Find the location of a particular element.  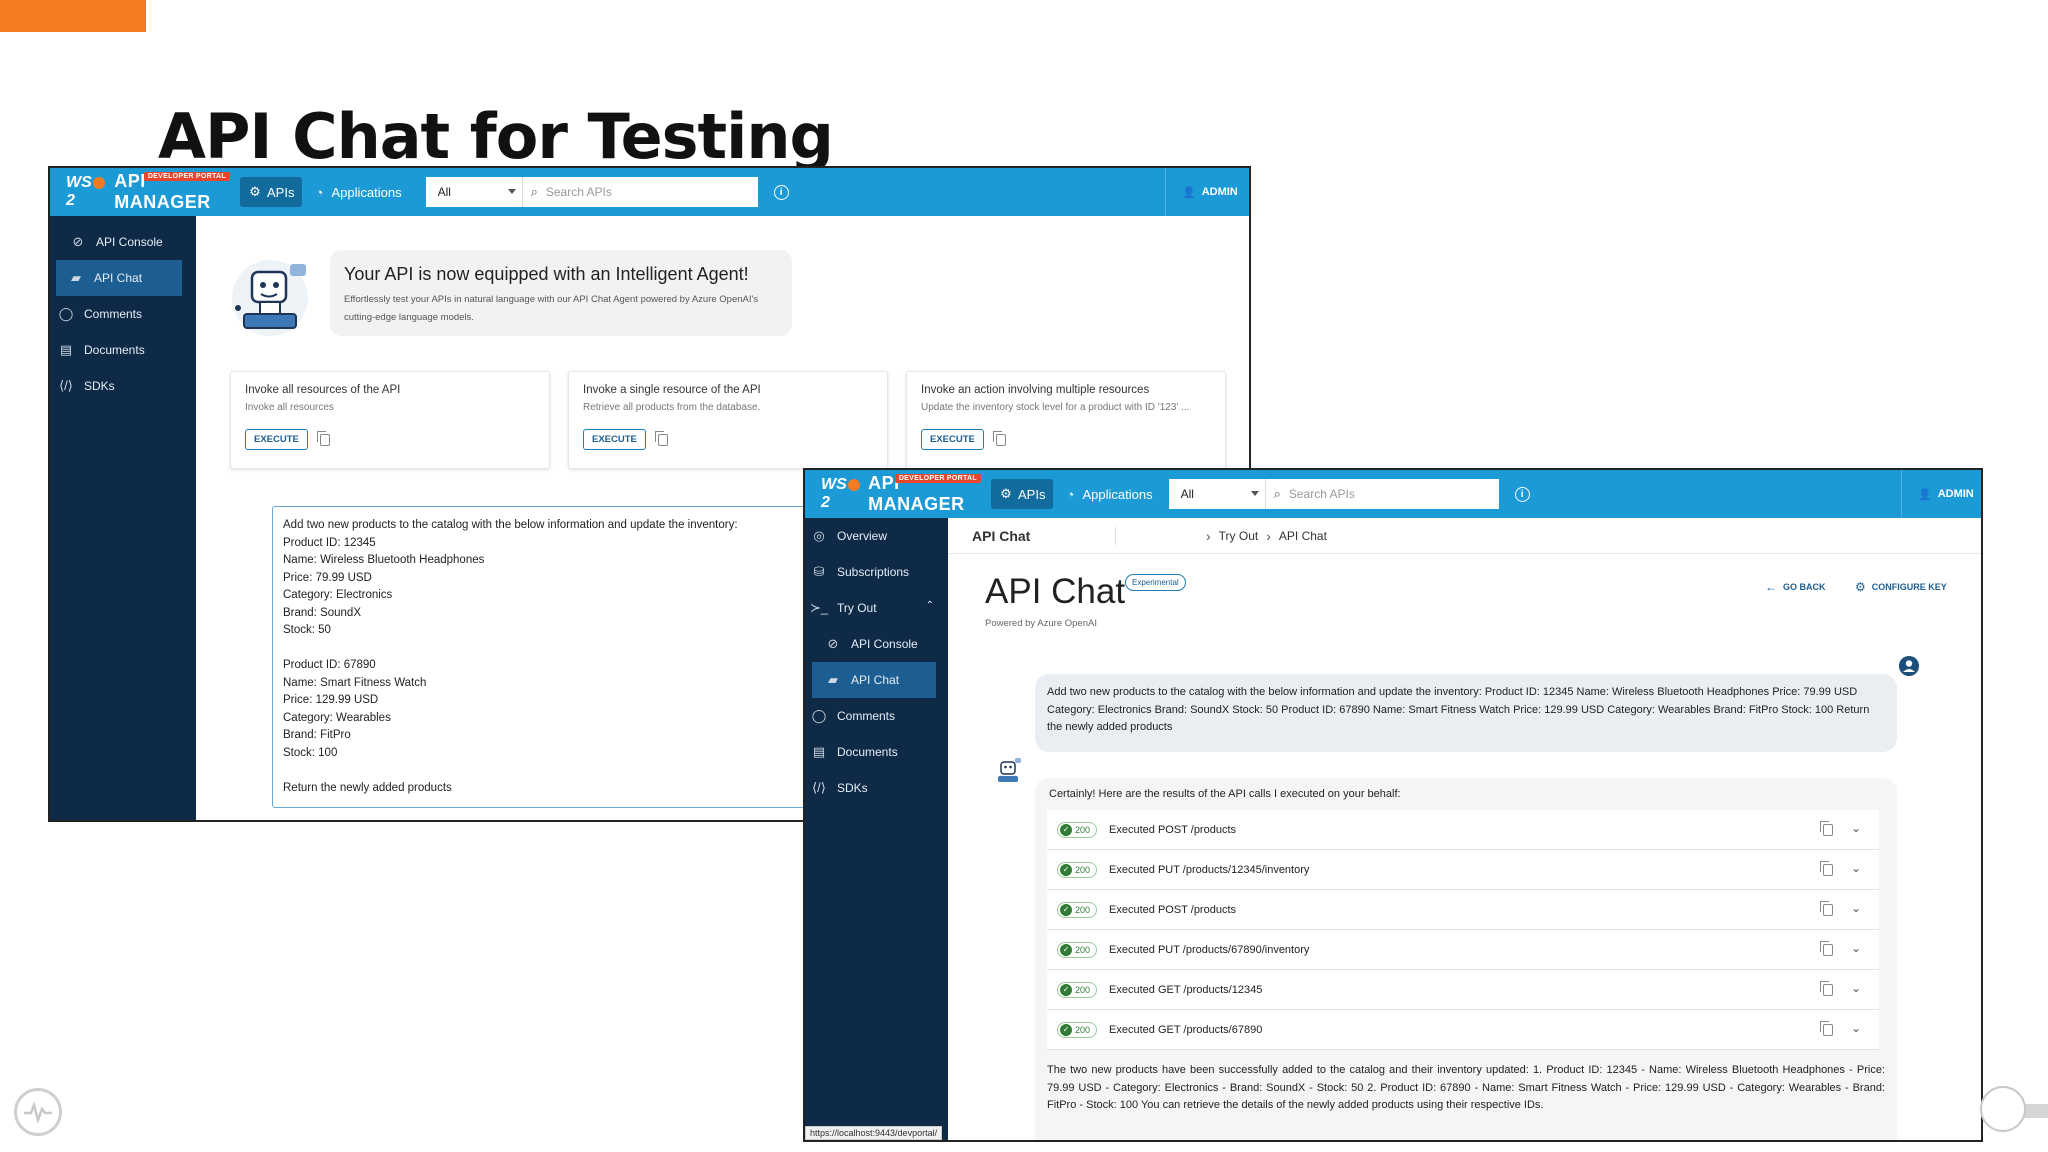

execution-text: Executed GET /products/67890 is located at coordinates (1186, 1029).